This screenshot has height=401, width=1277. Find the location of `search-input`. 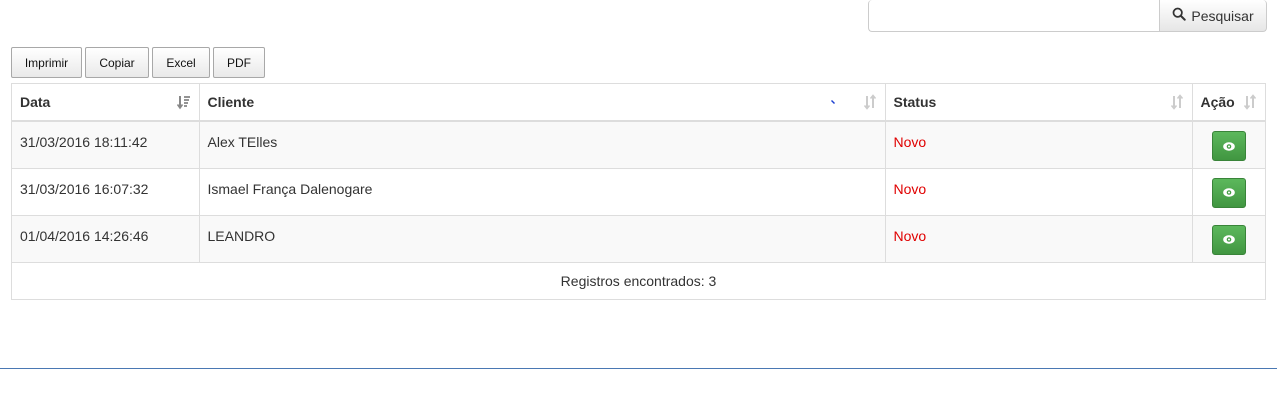

search-input is located at coordinates (1013, 16).